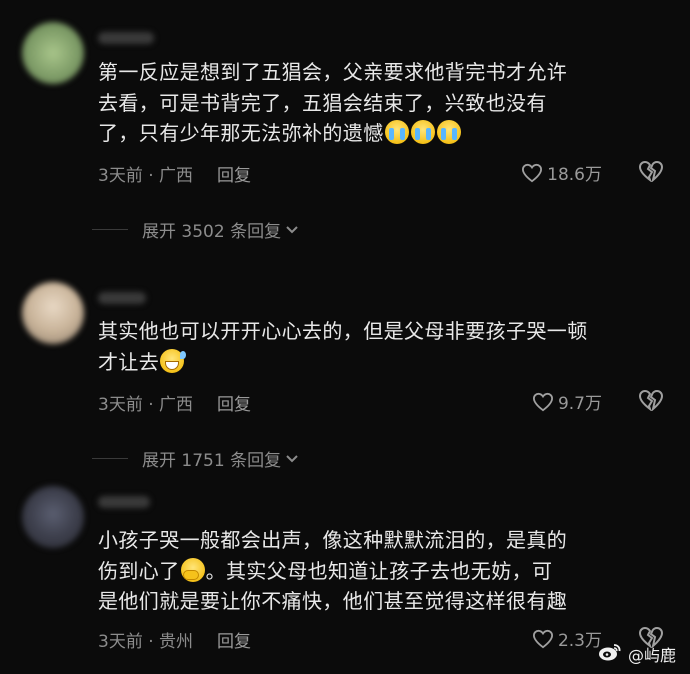  I want to click on comment-line-text: 了，只有少年那无法弥补的遗憾, so click(241, 133).